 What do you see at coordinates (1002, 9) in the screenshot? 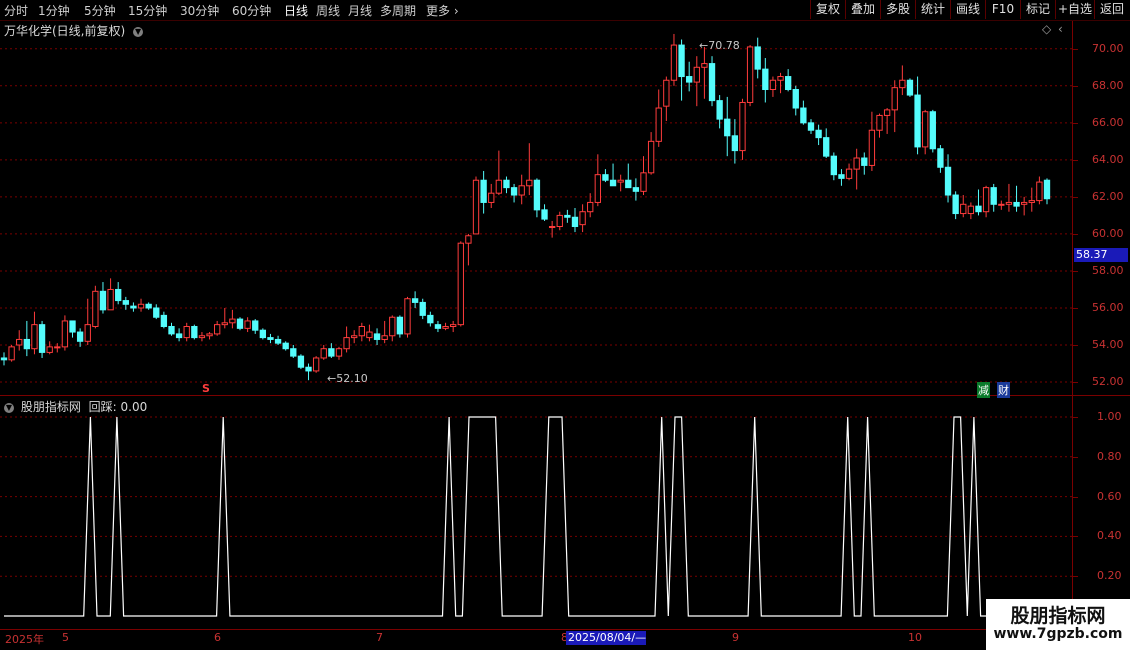
I see `f10-button: F10` at bounding box center [1002, 9].